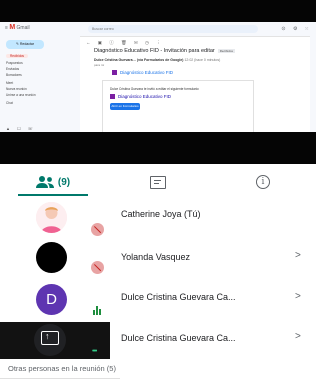  I want to click on gmail-header: ≡ M Gmail Buscar correo ⊙ ⚙ ⁙, so click(158, 29).